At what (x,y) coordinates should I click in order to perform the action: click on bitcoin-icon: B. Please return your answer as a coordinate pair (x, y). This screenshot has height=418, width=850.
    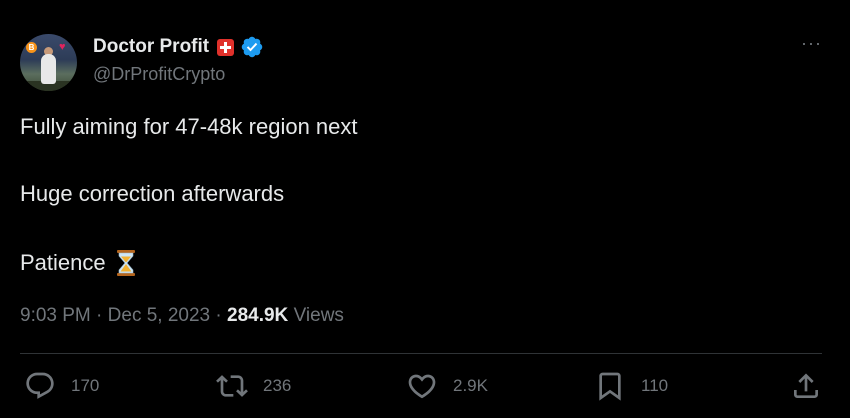
    Looking at the image, I should click on (31, 47).